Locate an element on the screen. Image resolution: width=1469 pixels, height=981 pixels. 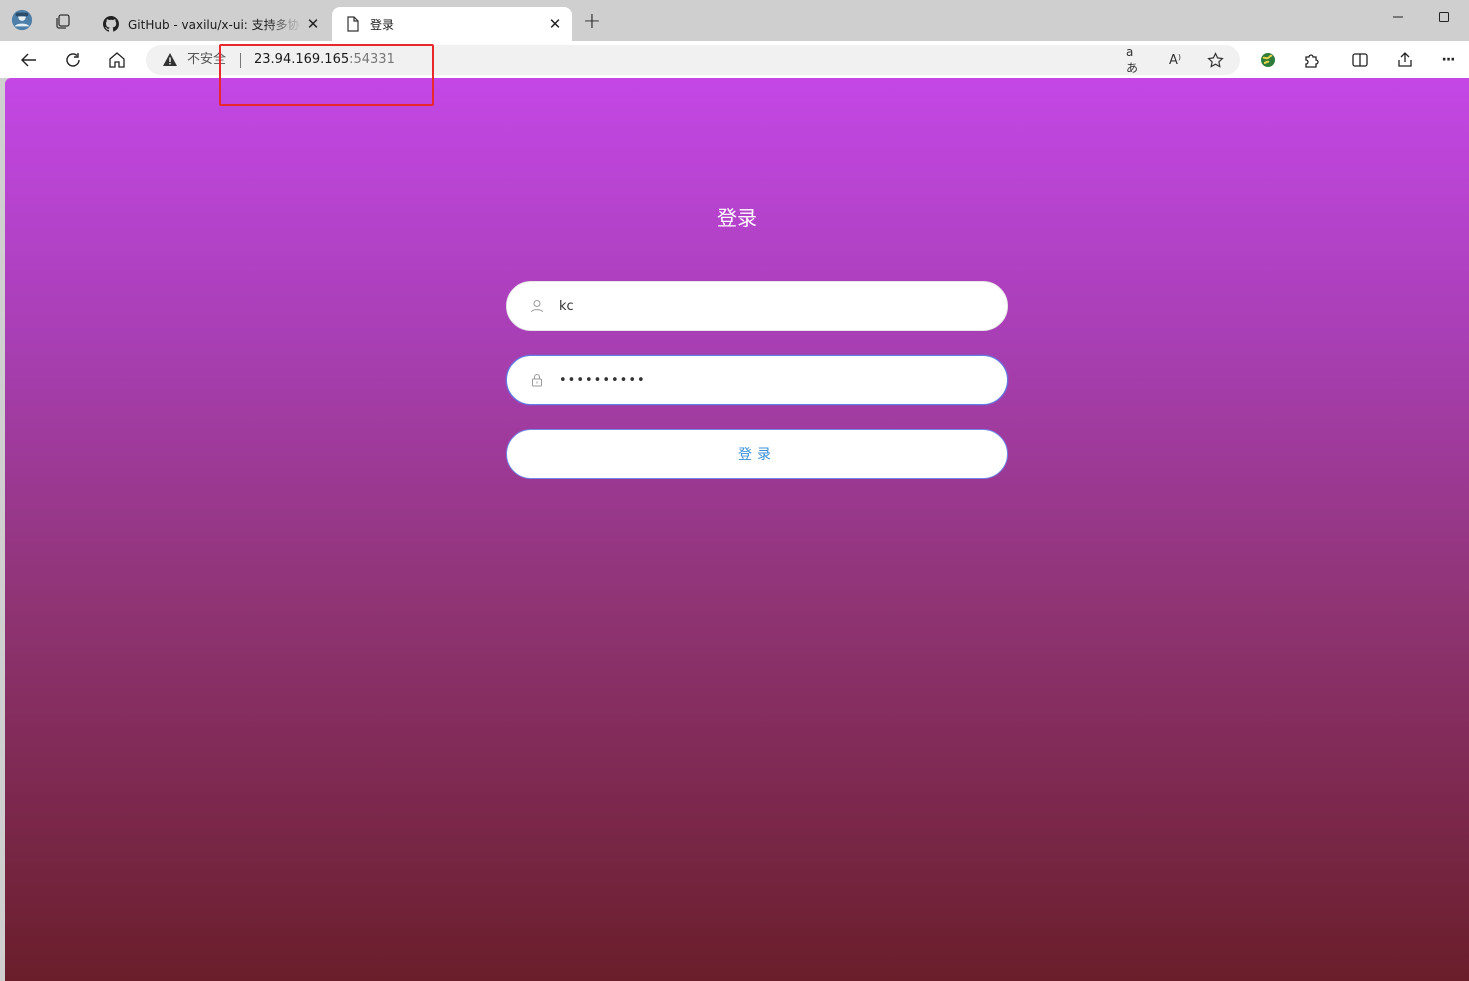
tab-label: 登录 is located at coordinates (382, 24).